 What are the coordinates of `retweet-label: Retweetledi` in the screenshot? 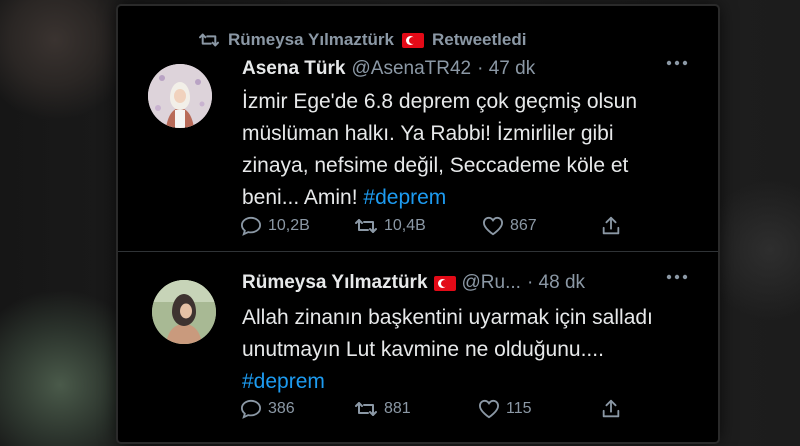 It's located at (479, 39).